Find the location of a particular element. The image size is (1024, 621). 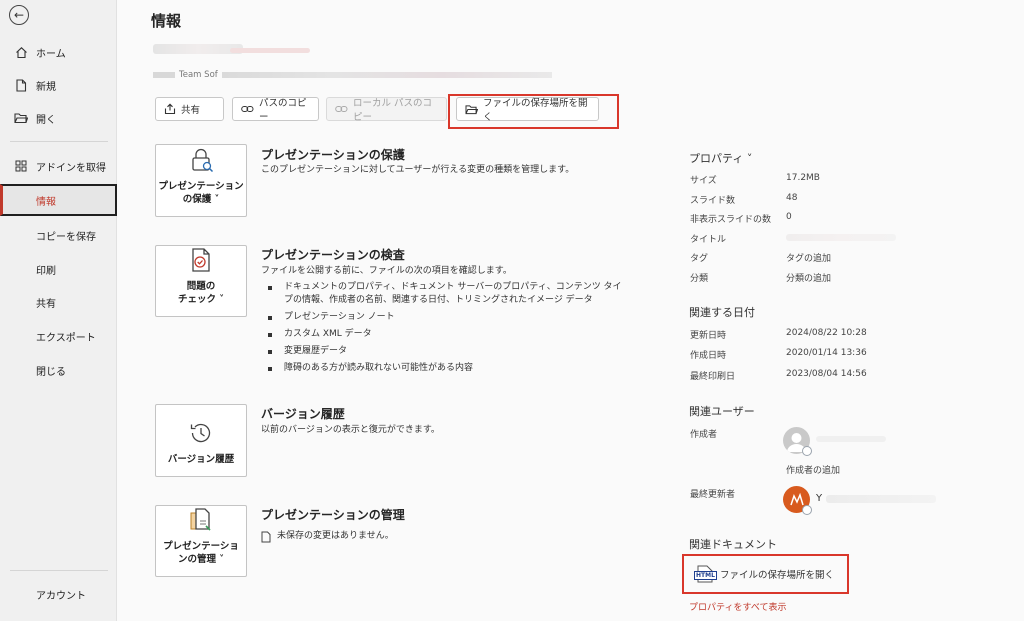

sidebar-item-new: 新規 is located at coordinates (58, 85).